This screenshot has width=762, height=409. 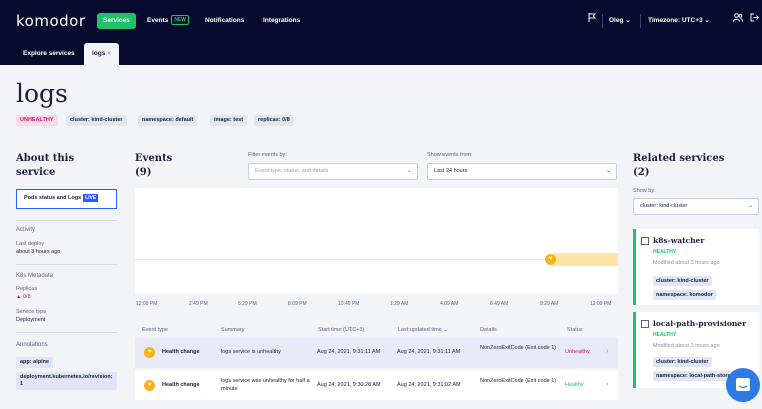 I want to click on replicas-value: ▲ 0/8, so click(x=23, y=297).